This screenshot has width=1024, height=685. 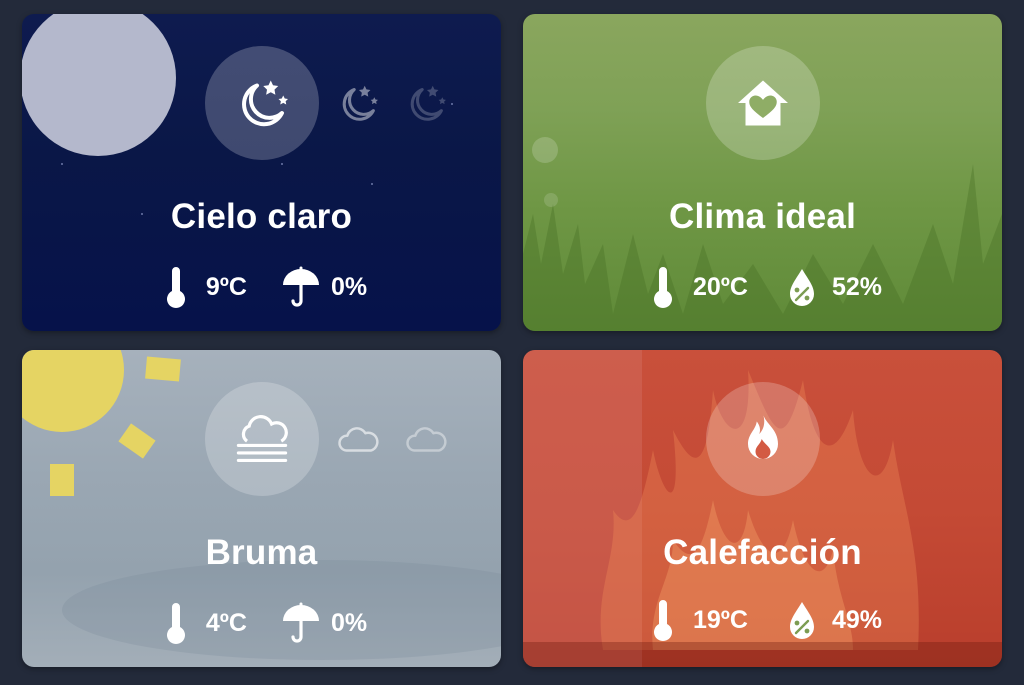 What do you see at coordinates (762, 287) in the screenshot?
I see `stats-row: 20ºC 52%` at bounding box center [762, 287].